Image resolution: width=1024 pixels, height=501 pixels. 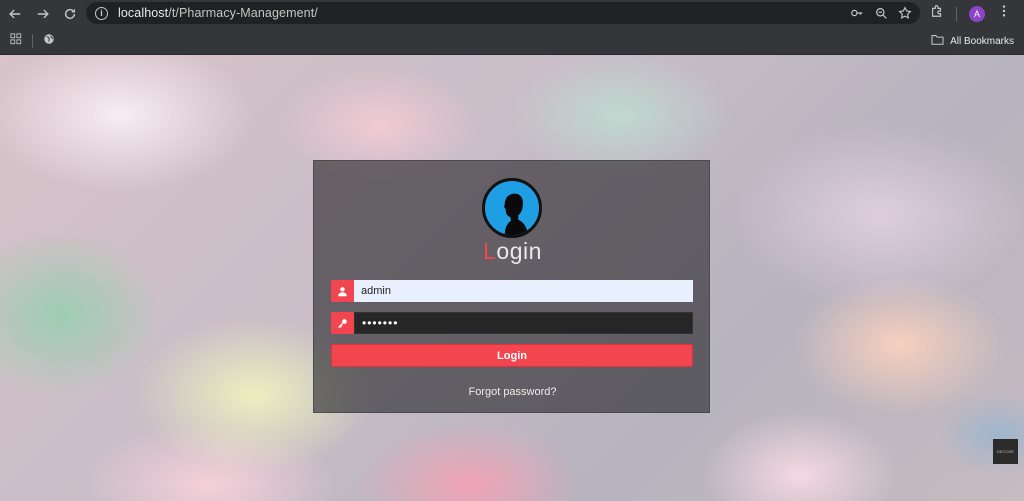 I want to click on forgot-password-link: Forgot password?, so click(x=512, y=392).